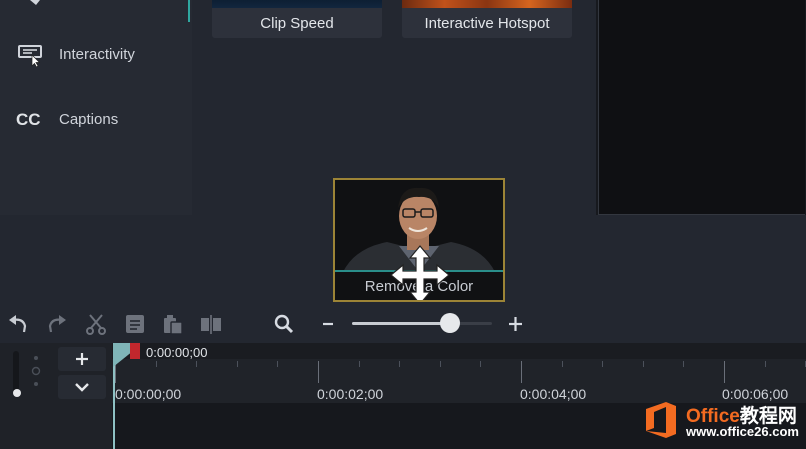 Image resolution: width=806 pixels, height=449 pixels. Describe the element at coordinates (28, 119) in the screenshot. I see `cc-icon: CC` at that location.